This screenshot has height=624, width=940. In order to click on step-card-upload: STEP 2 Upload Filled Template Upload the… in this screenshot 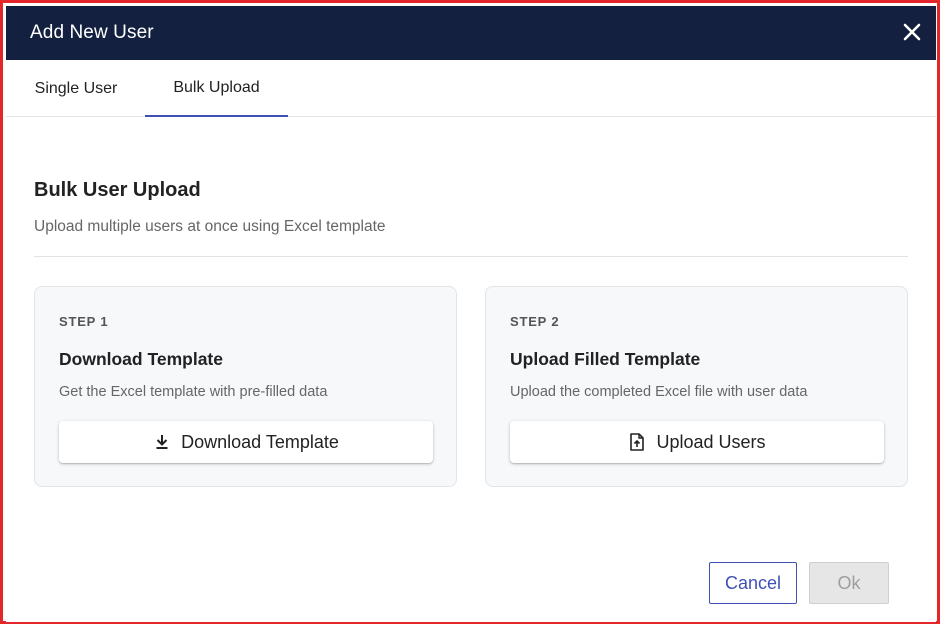, I will do `click(696, 386)`.